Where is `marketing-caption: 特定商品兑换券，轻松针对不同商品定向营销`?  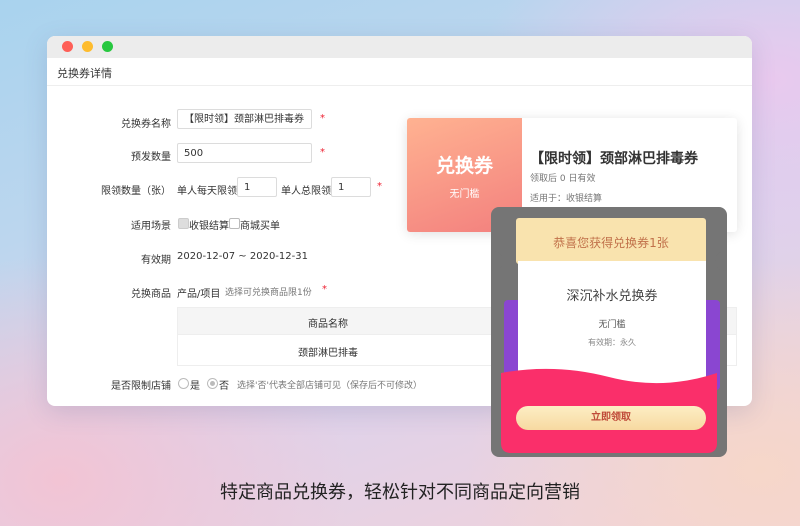
marketing-caption: 特定商品兑换券，轻松针对不同商品定向营销 is located at coordinates (400, 492).